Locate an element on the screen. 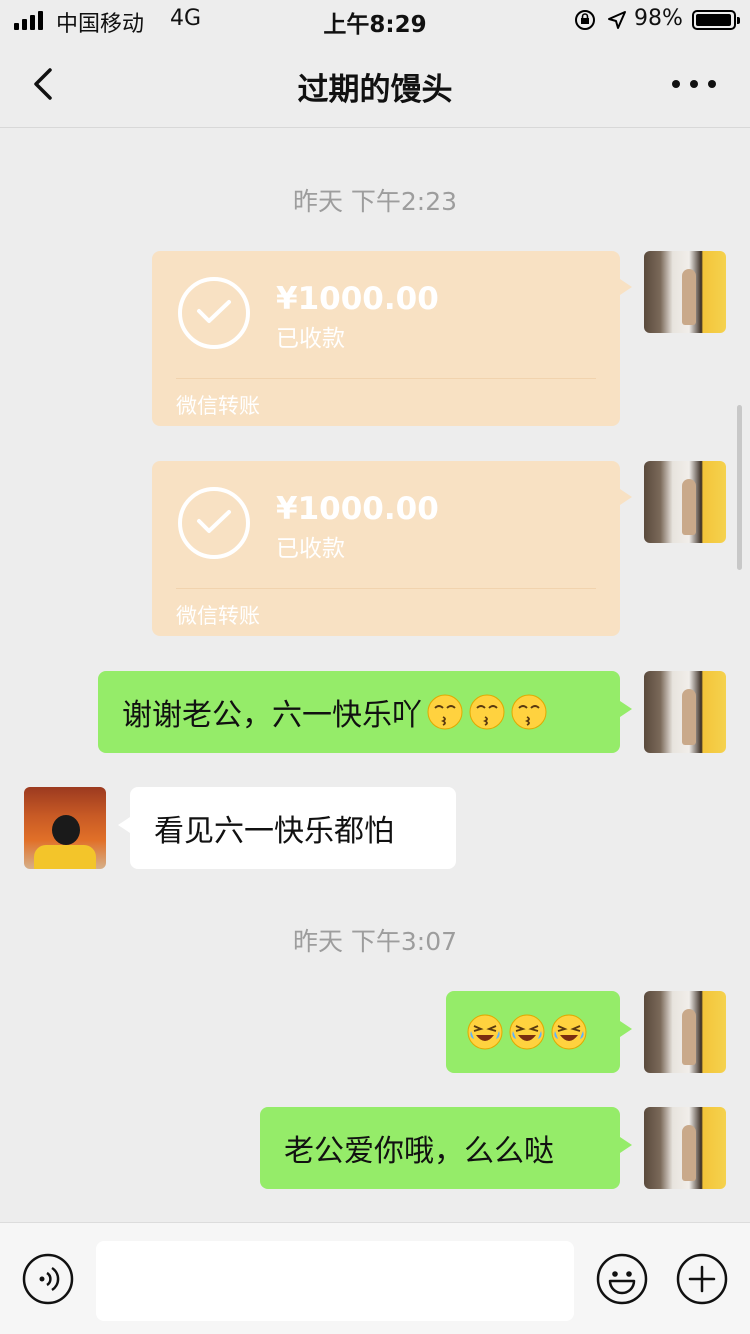 The height and width of the screenshot is (1334, 750). message-bubble: 谢谢老公，六一快乐吖 is located at coordinates (365, 712).